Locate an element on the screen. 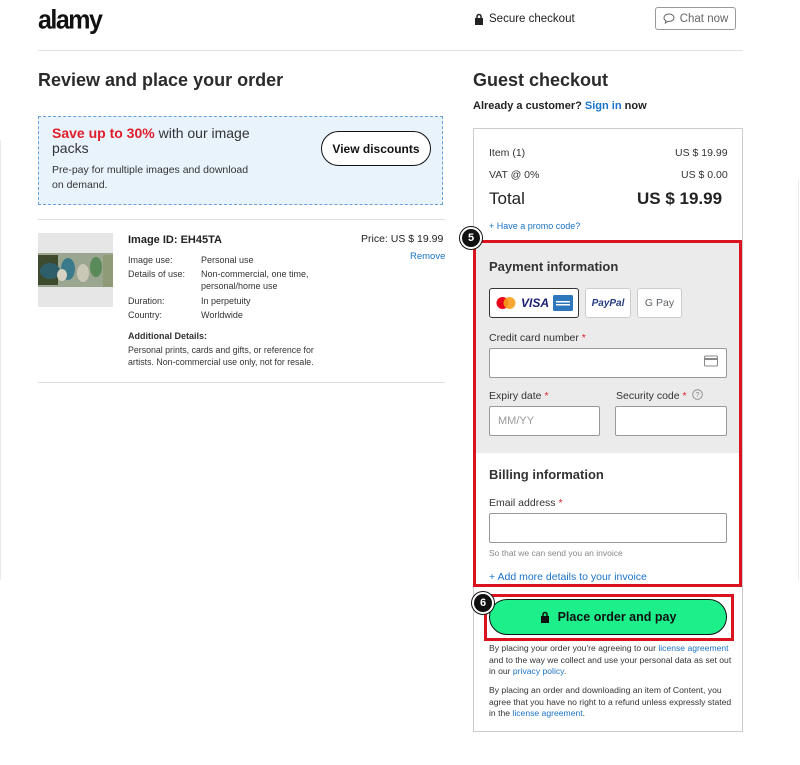 The image size is (800, 765). summary-item-value: US $ 19.99 is located at coordinates (701, 153).